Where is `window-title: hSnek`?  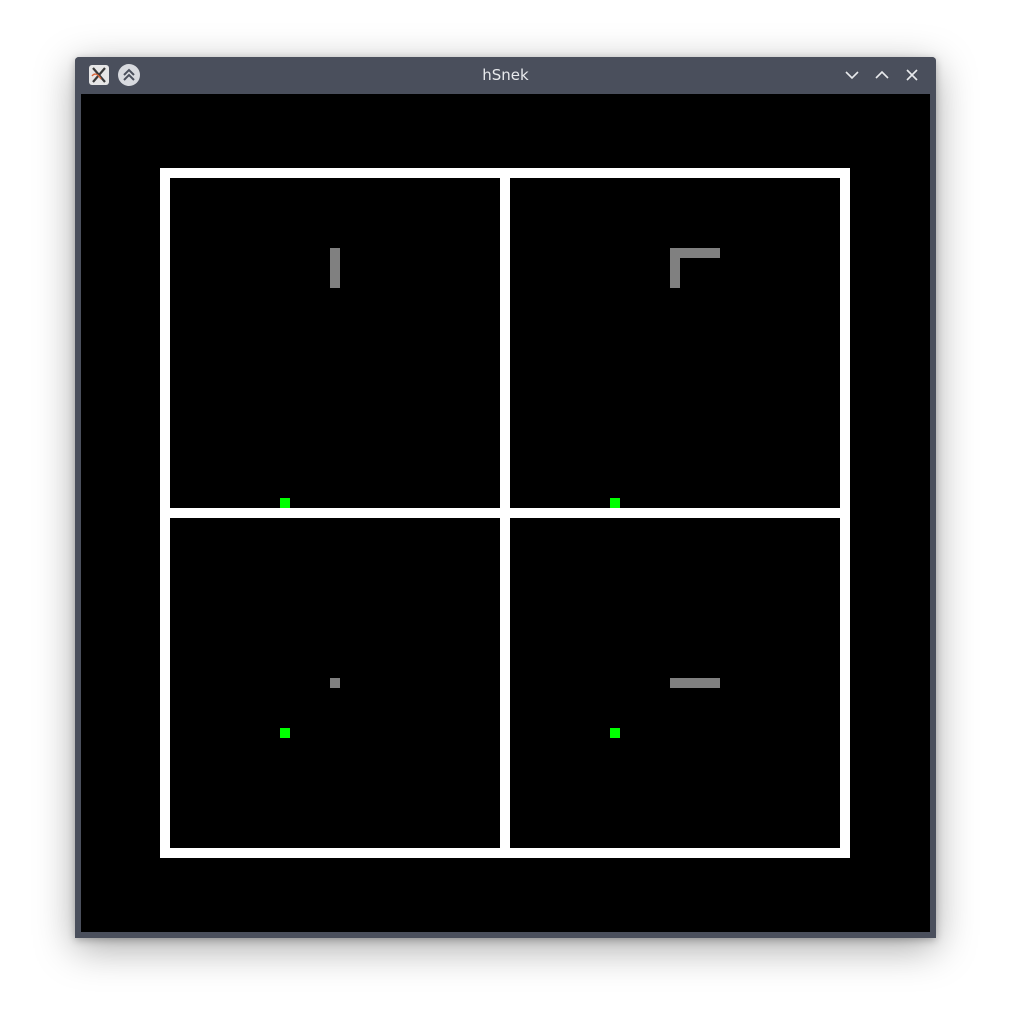 window-title: hSnek is located at coordinates (505, 75).